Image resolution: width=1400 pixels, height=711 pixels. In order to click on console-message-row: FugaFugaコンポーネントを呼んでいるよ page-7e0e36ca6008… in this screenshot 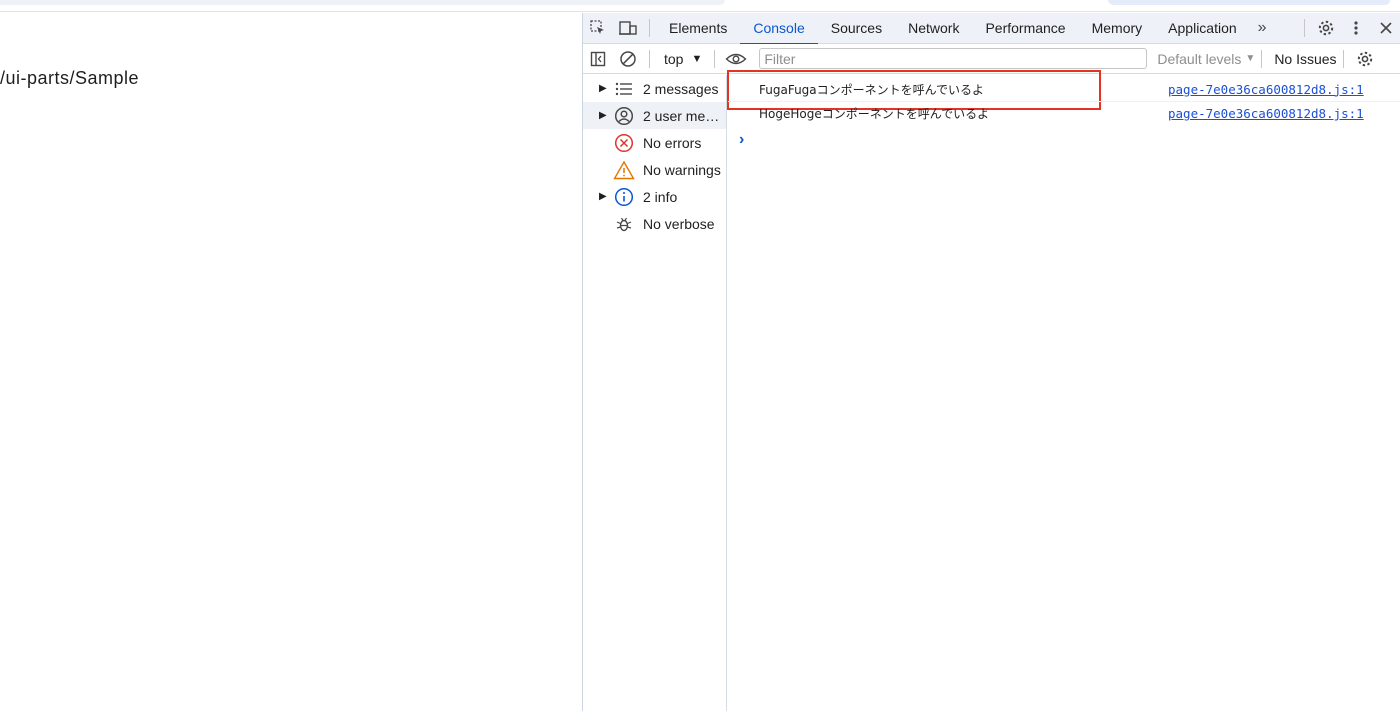, I will do `click(1063, 90)`.